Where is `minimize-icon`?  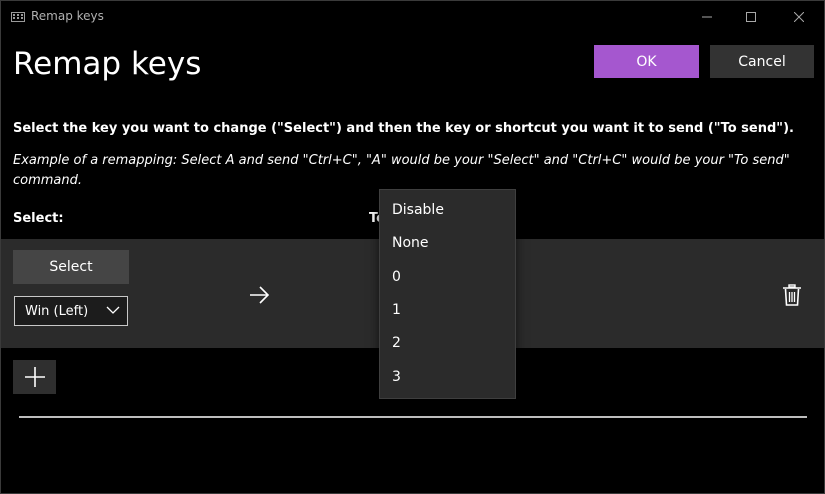
minimize-icon is located at coordinates (707, 17).